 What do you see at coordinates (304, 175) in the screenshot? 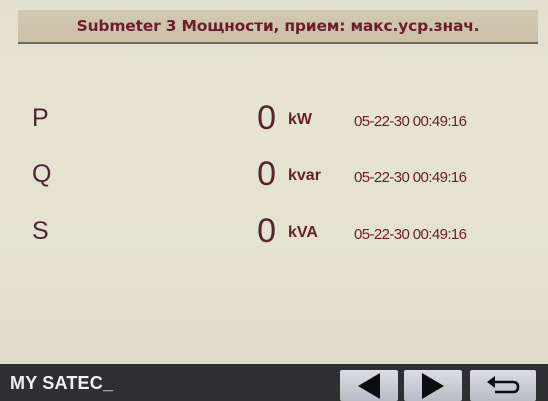
I see `reading-unit: kvar` at bounding box center [304, 175].